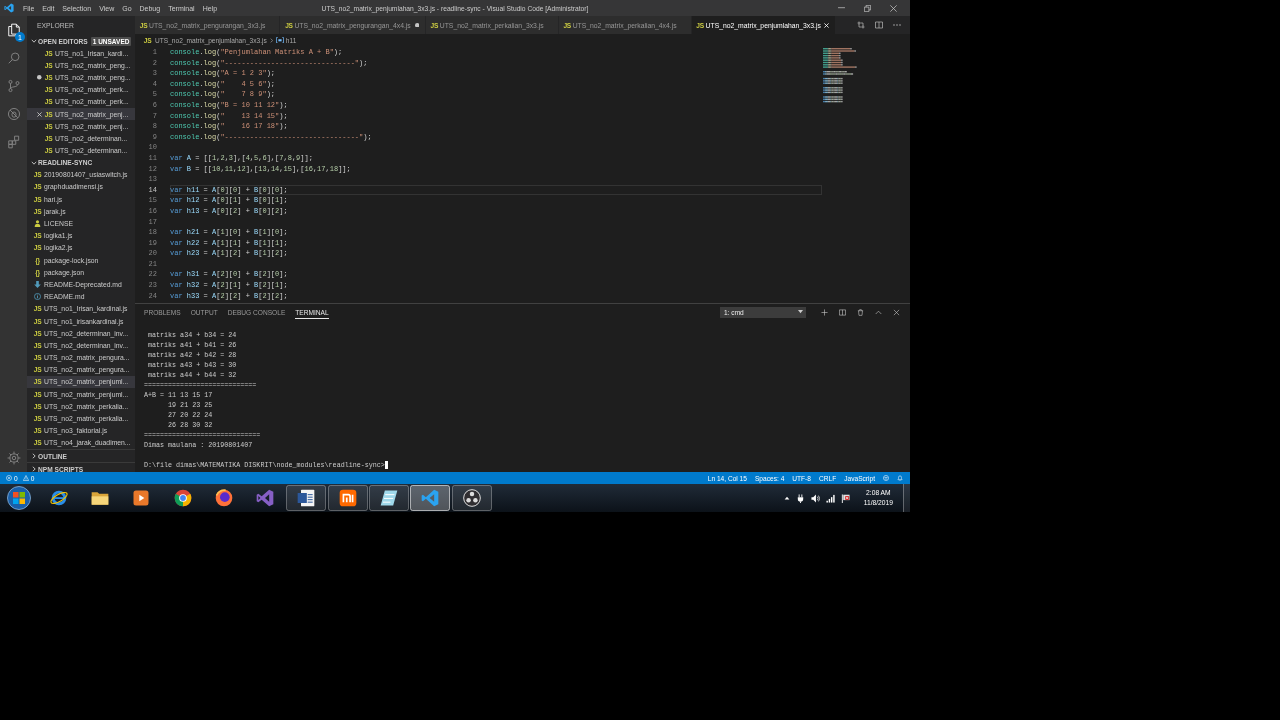 This screenshot has height=720, width=1280. What do you see at coordinates (265, 498) in the screenshot?
I see `ribbon-loop-icon` at bounding box center [265, 498].